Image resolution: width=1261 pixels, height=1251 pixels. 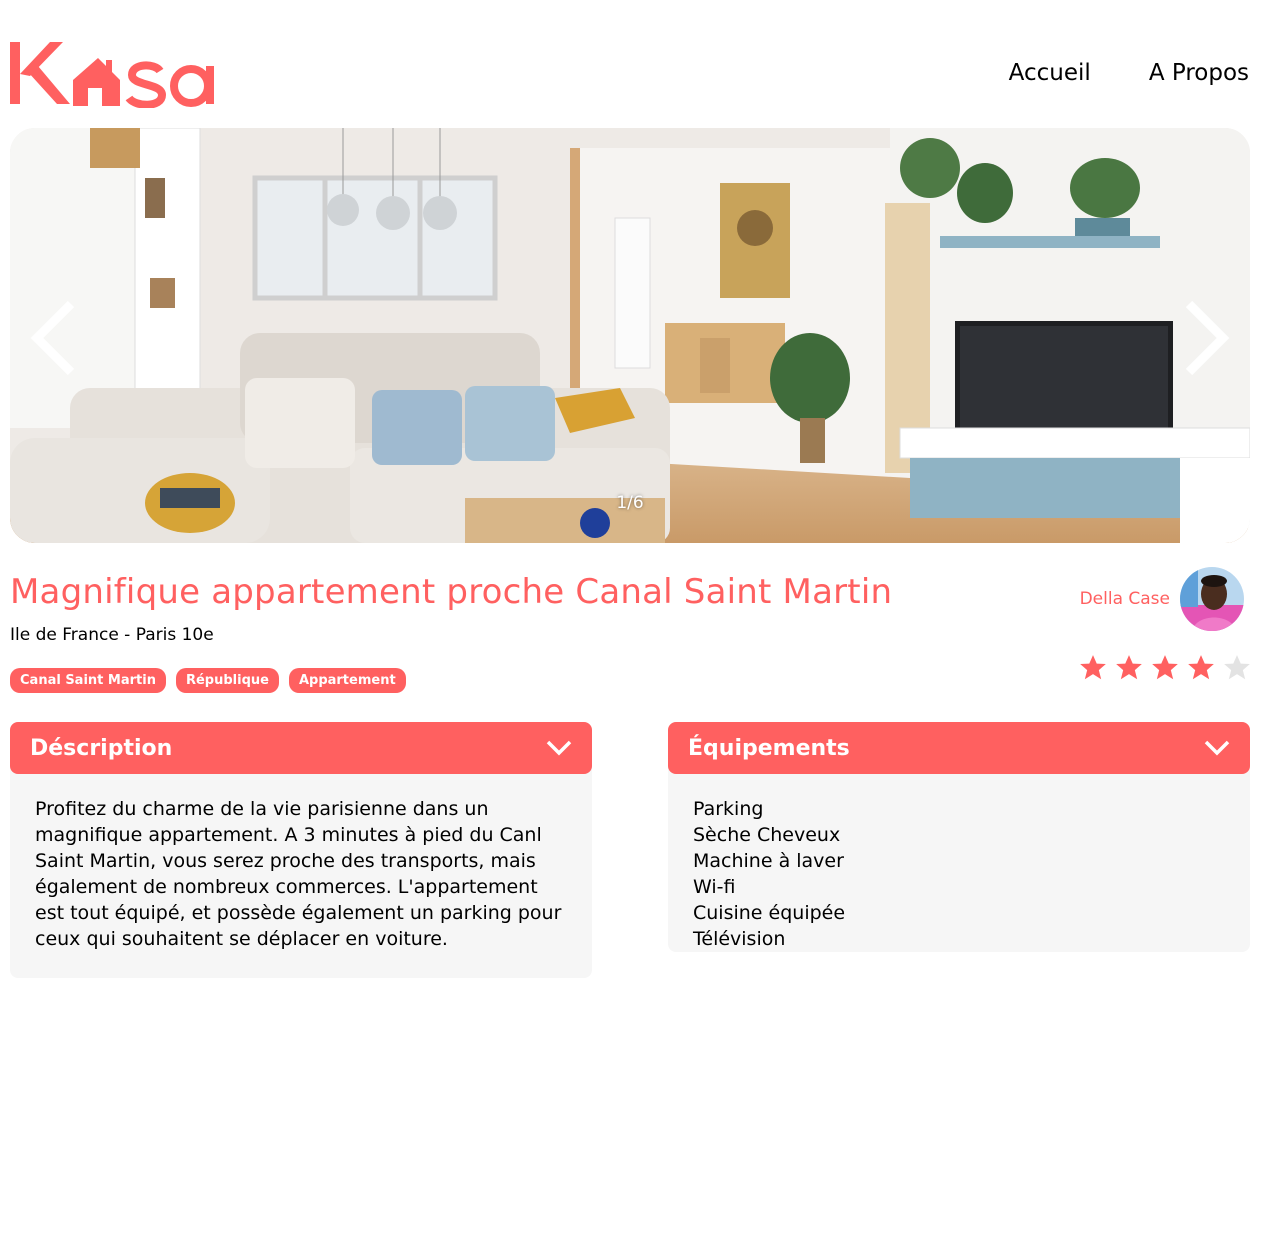 I want to click on equipment-item: Sèche Cheveux, so click(x=767, y=835).